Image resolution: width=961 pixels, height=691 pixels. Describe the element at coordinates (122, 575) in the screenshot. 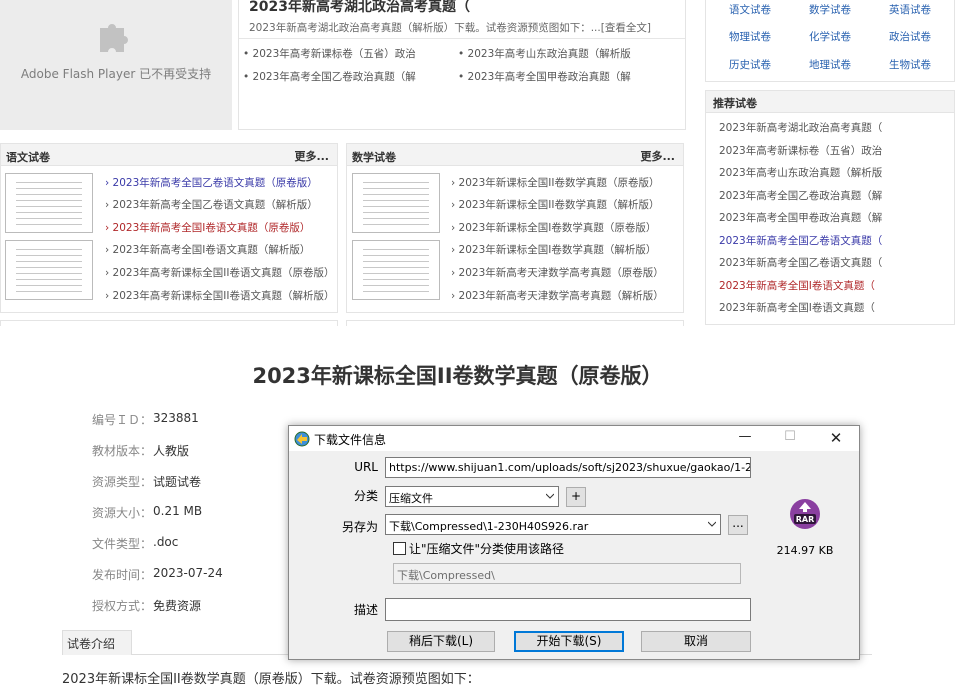

I see `field-label: 发布时间：` at that location.